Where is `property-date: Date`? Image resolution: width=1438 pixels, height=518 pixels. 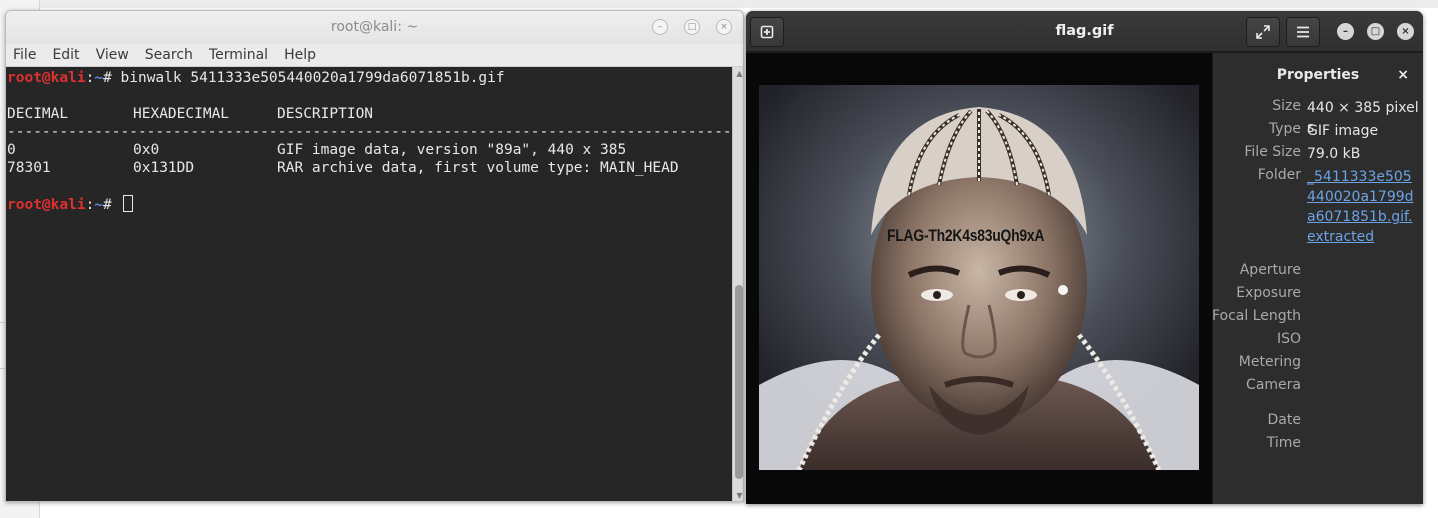 property-date: Date is located at coordinates (1318, 423).